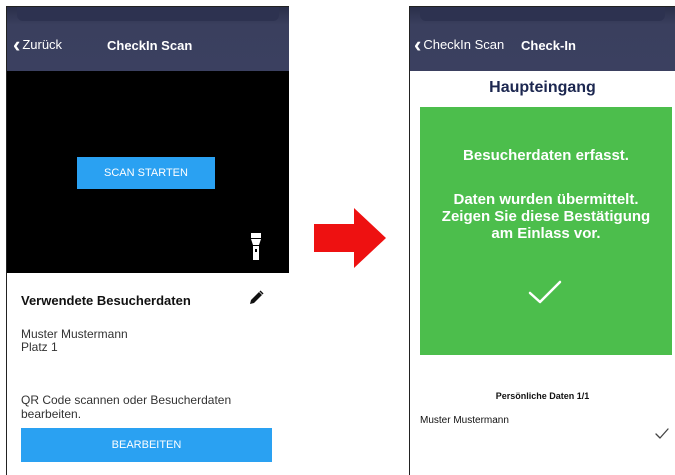 This screenshot has height=475, width=675. Describe the element at coordinates (350, 238) in the screenshot. I see `right-arrow-icon` at that location.